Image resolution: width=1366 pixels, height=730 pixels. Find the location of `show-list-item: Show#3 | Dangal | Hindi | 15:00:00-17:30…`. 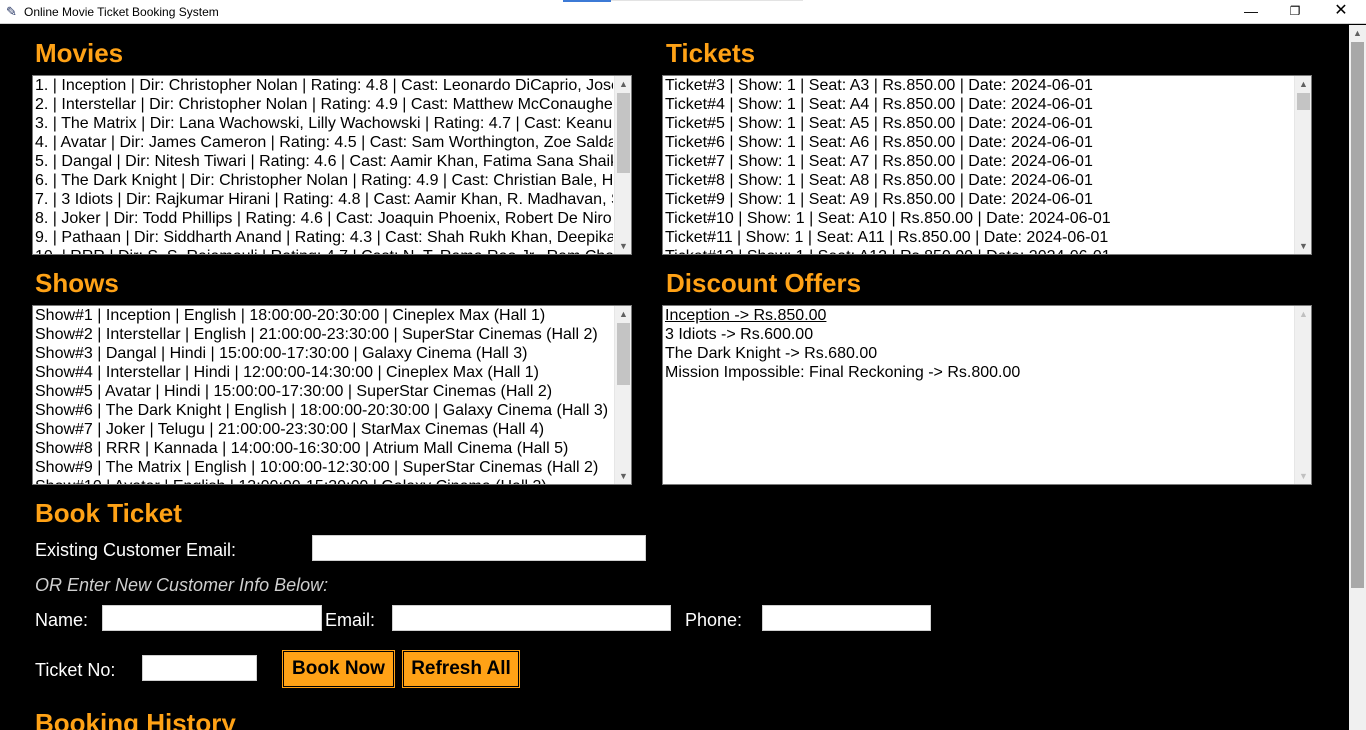

show-list-item: Show#3 | Dangal | Hindi | 15:00:00-17:30… is located at coordinates (324, 353).